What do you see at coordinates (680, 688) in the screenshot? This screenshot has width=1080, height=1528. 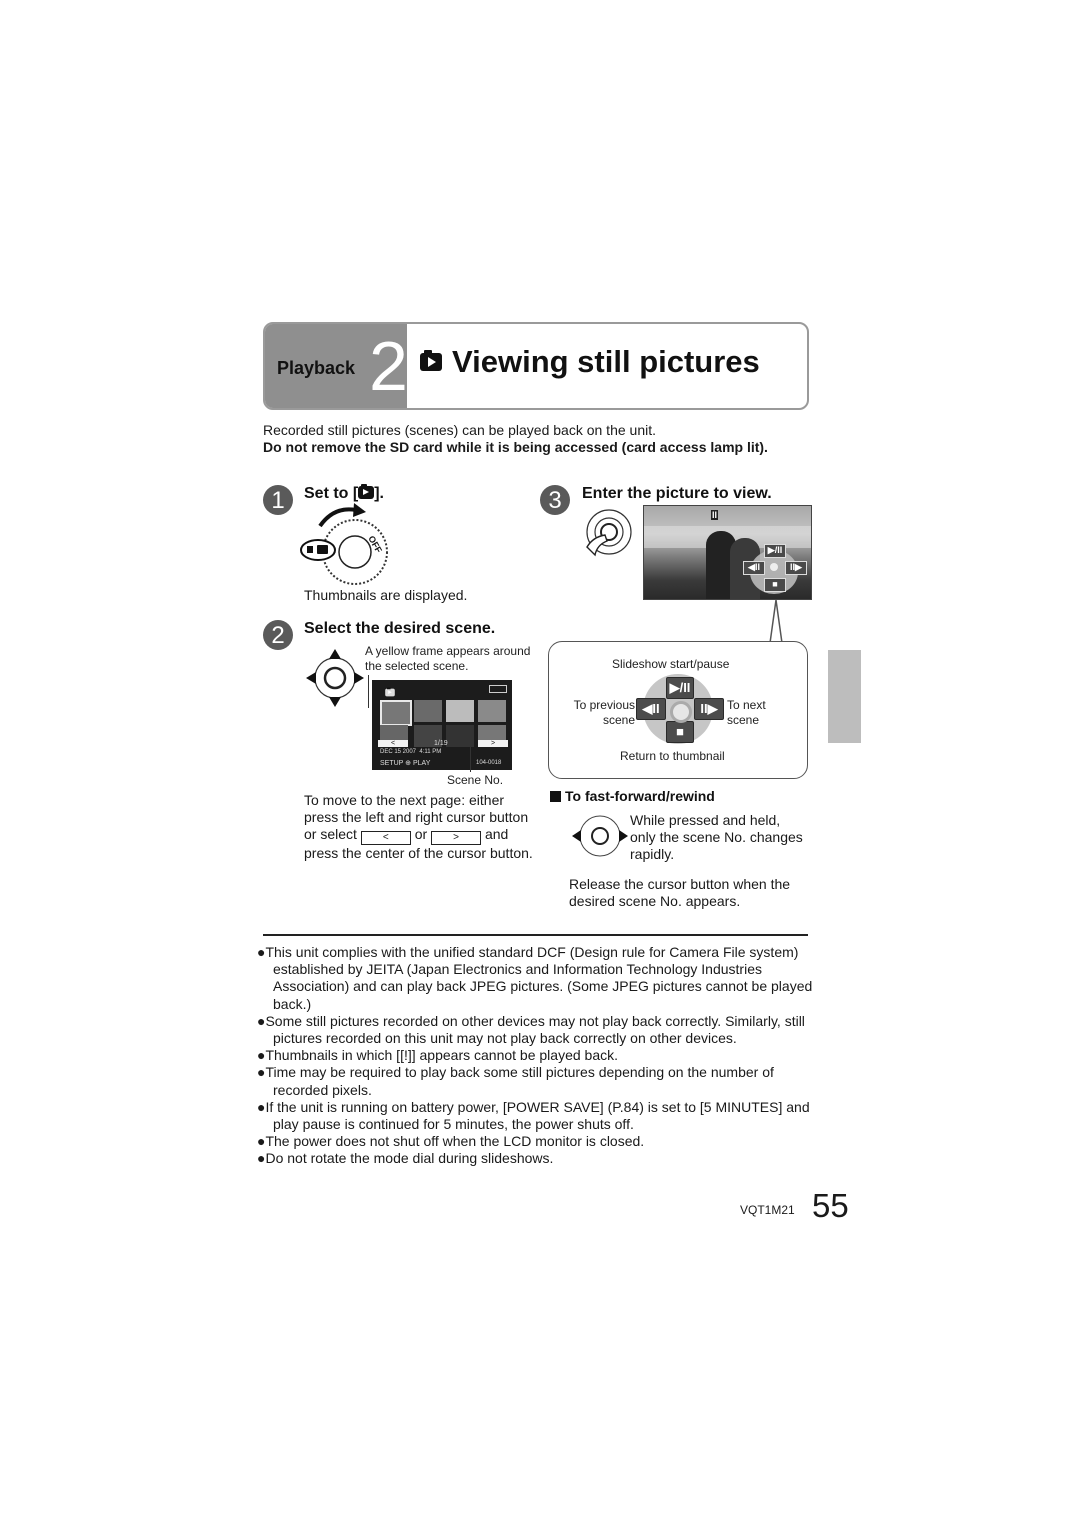 I see `callout-slideshow-button: ▶/II` at bounding box center [680, 688].